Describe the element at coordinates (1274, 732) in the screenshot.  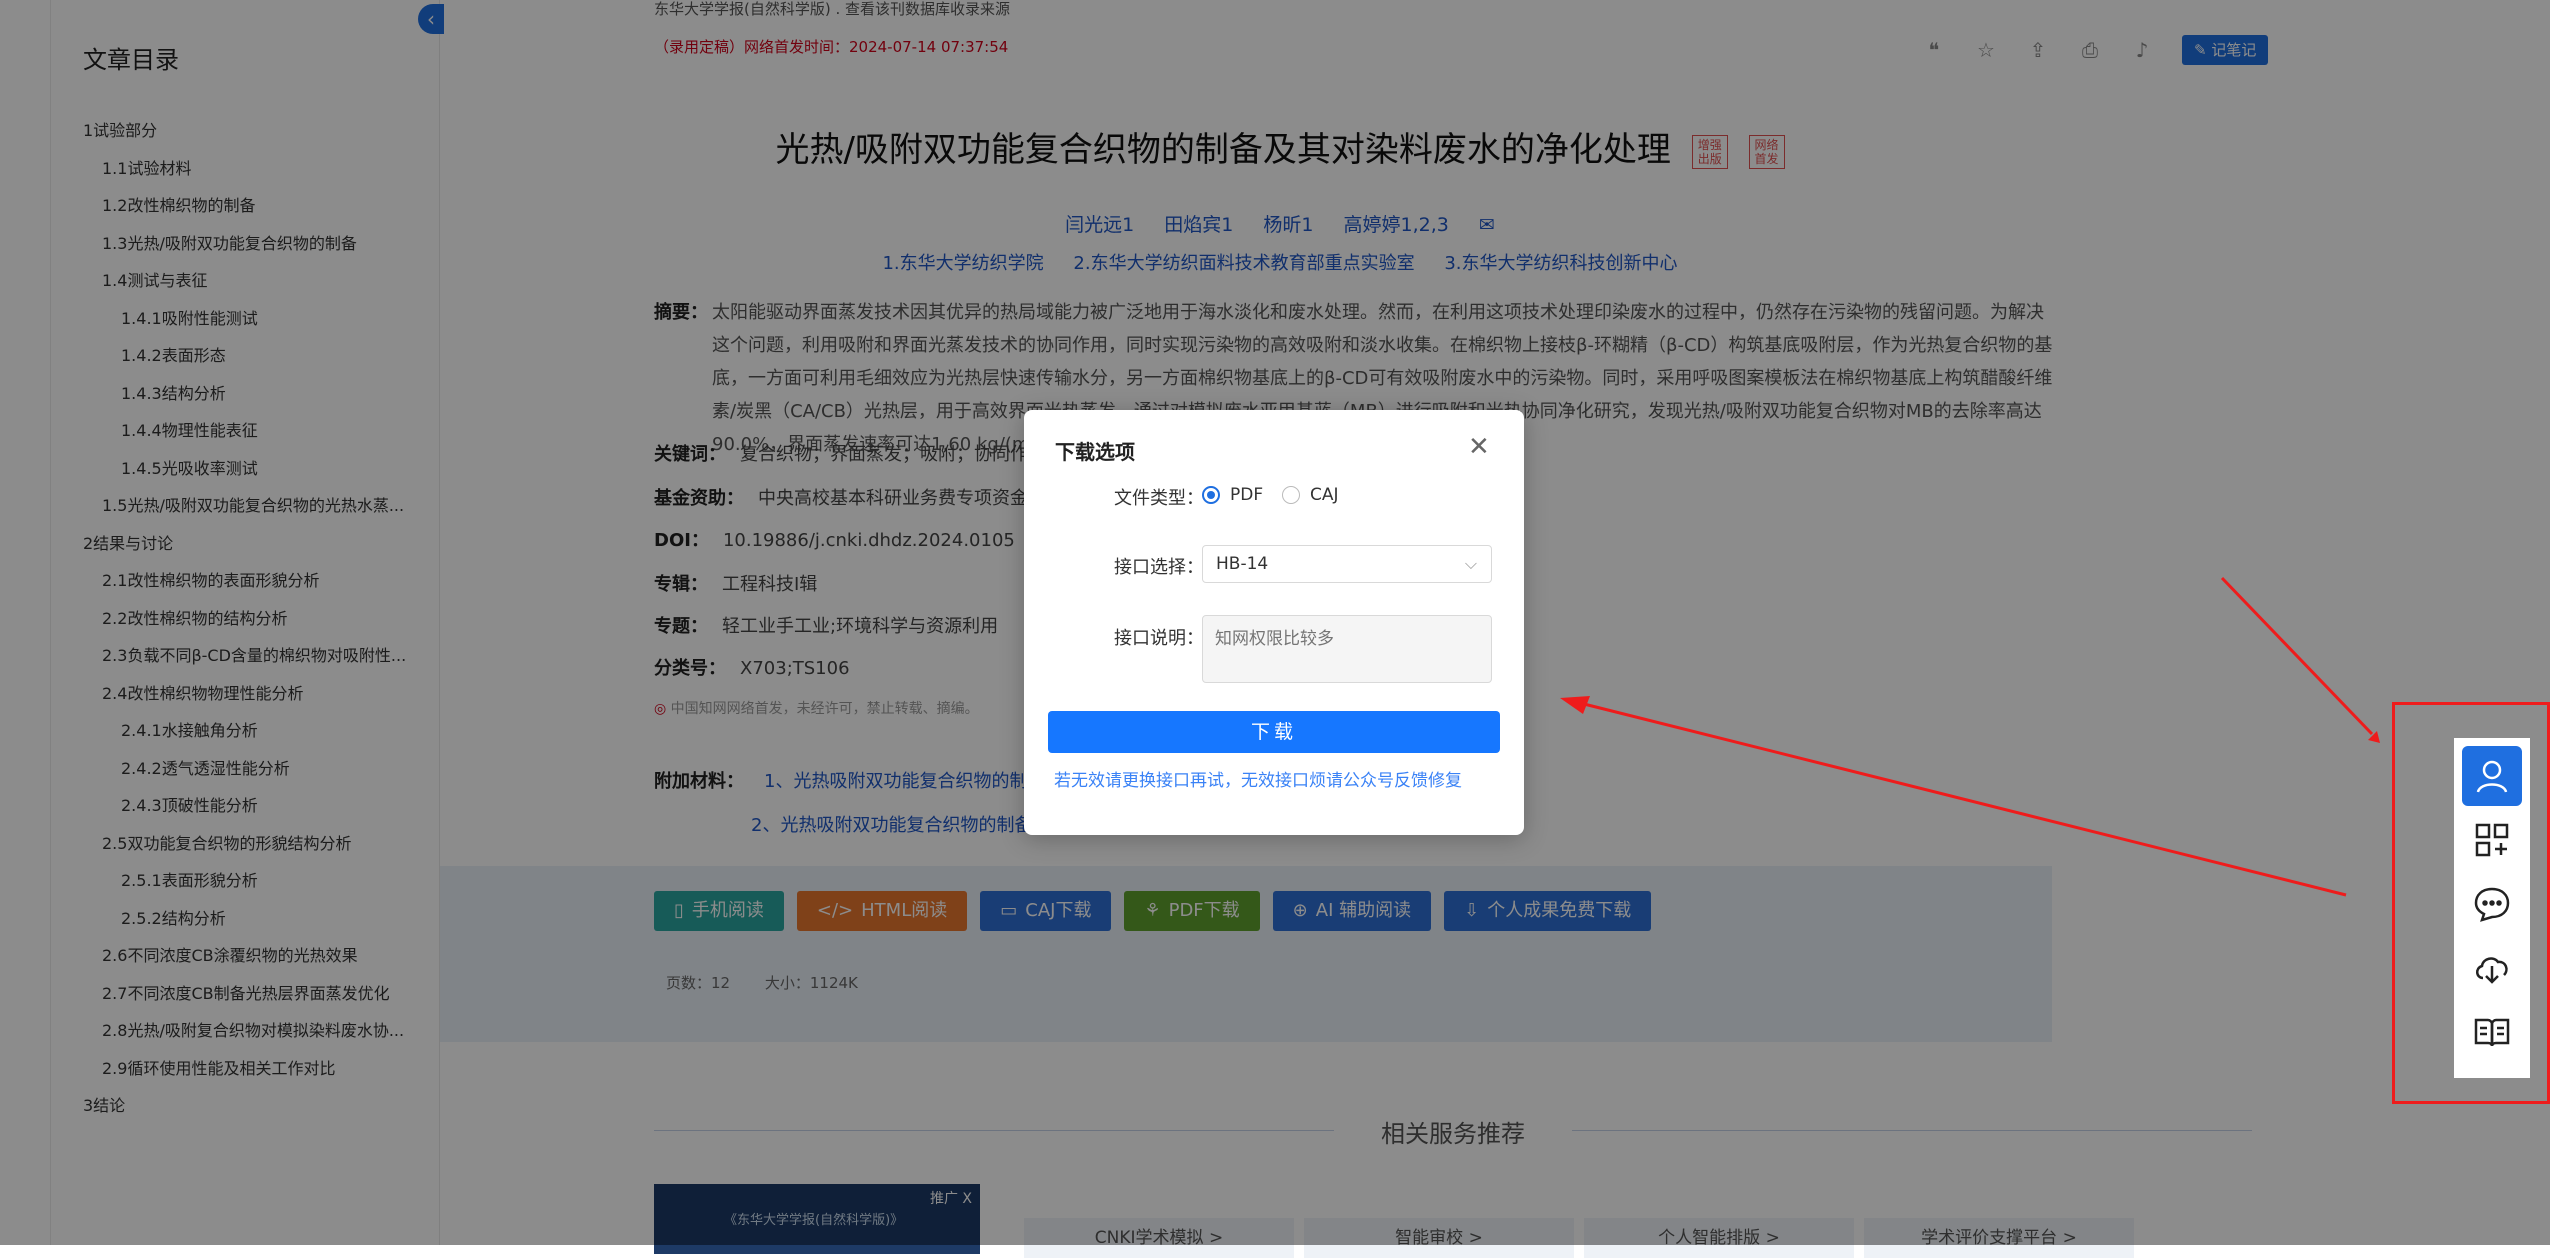
I see `download-button: 下载` at that location.